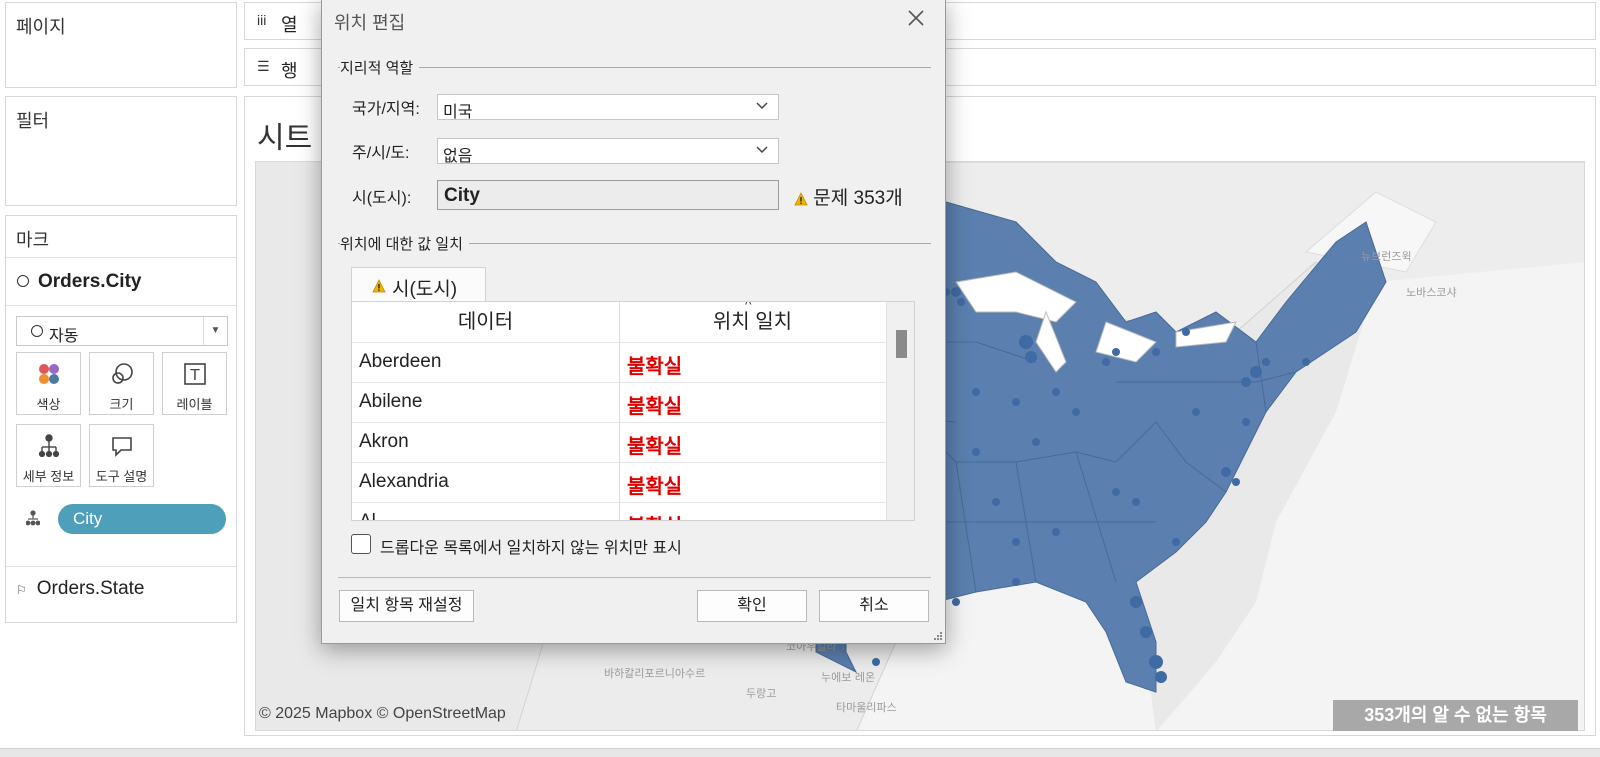 Image resolution: width=1600 pixels, height=757 pixels. What do you see at coordinates (48, 476) in the screenshot?
I see `detail-button-label: 세부 정보` at bounding box center [48, 476].